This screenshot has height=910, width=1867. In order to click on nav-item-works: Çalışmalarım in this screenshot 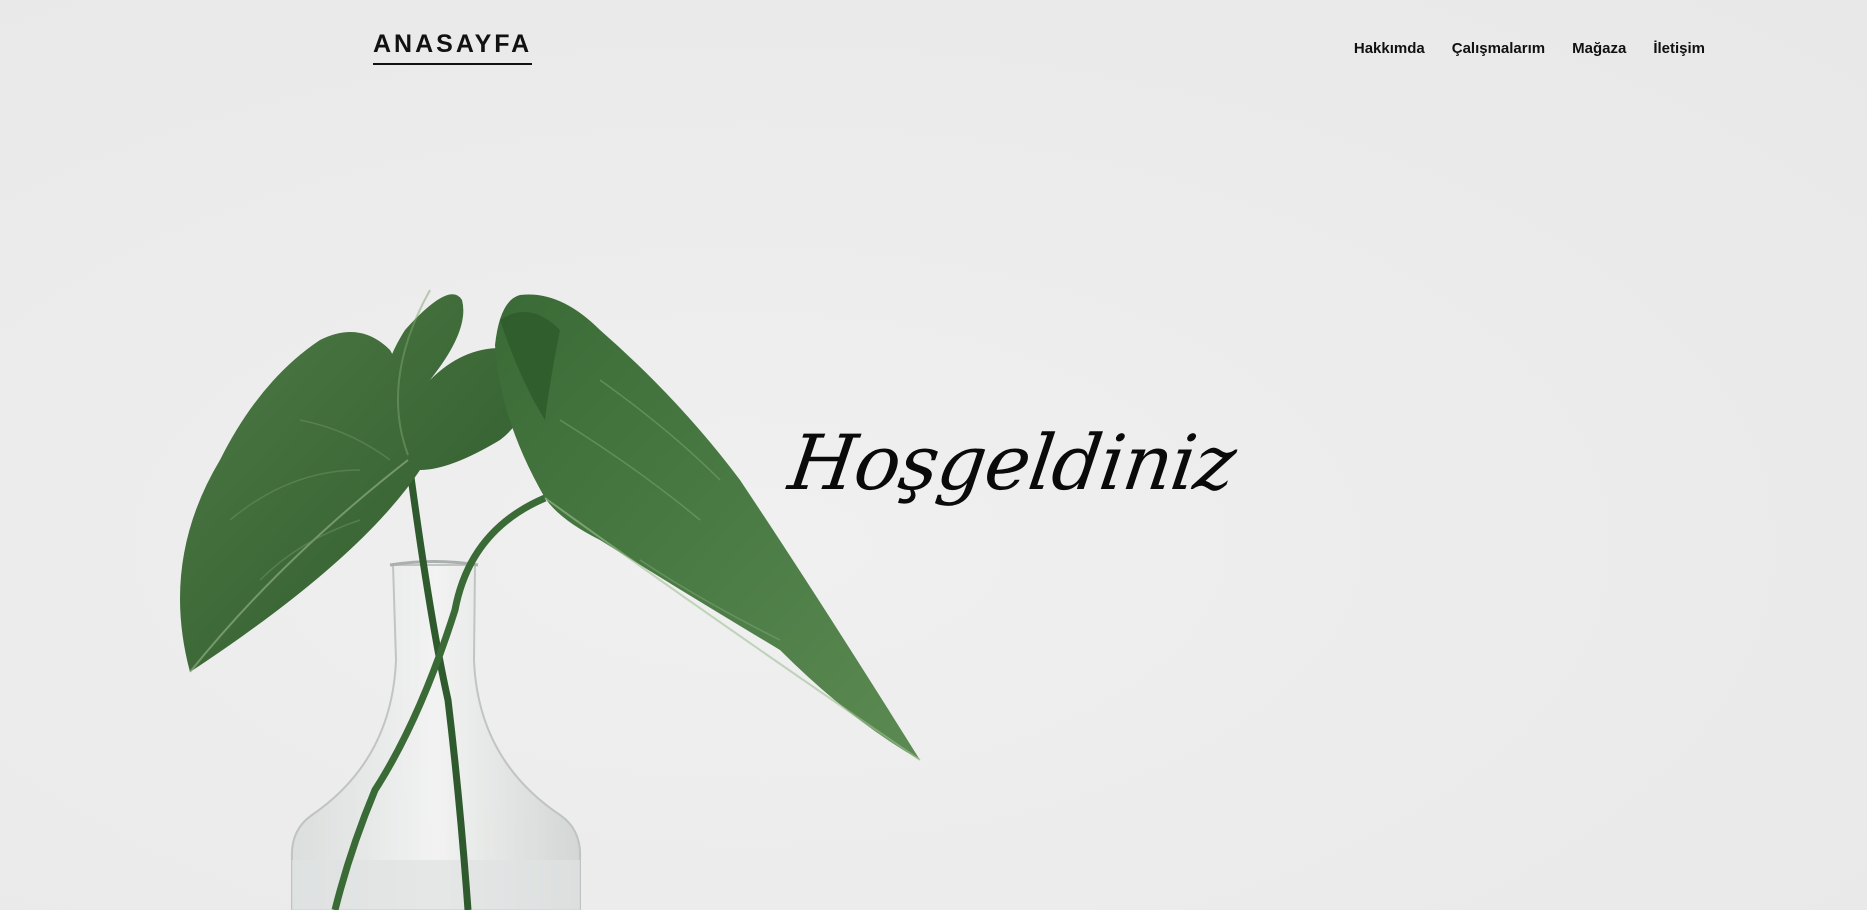, I will do `click(1498, 48)`.